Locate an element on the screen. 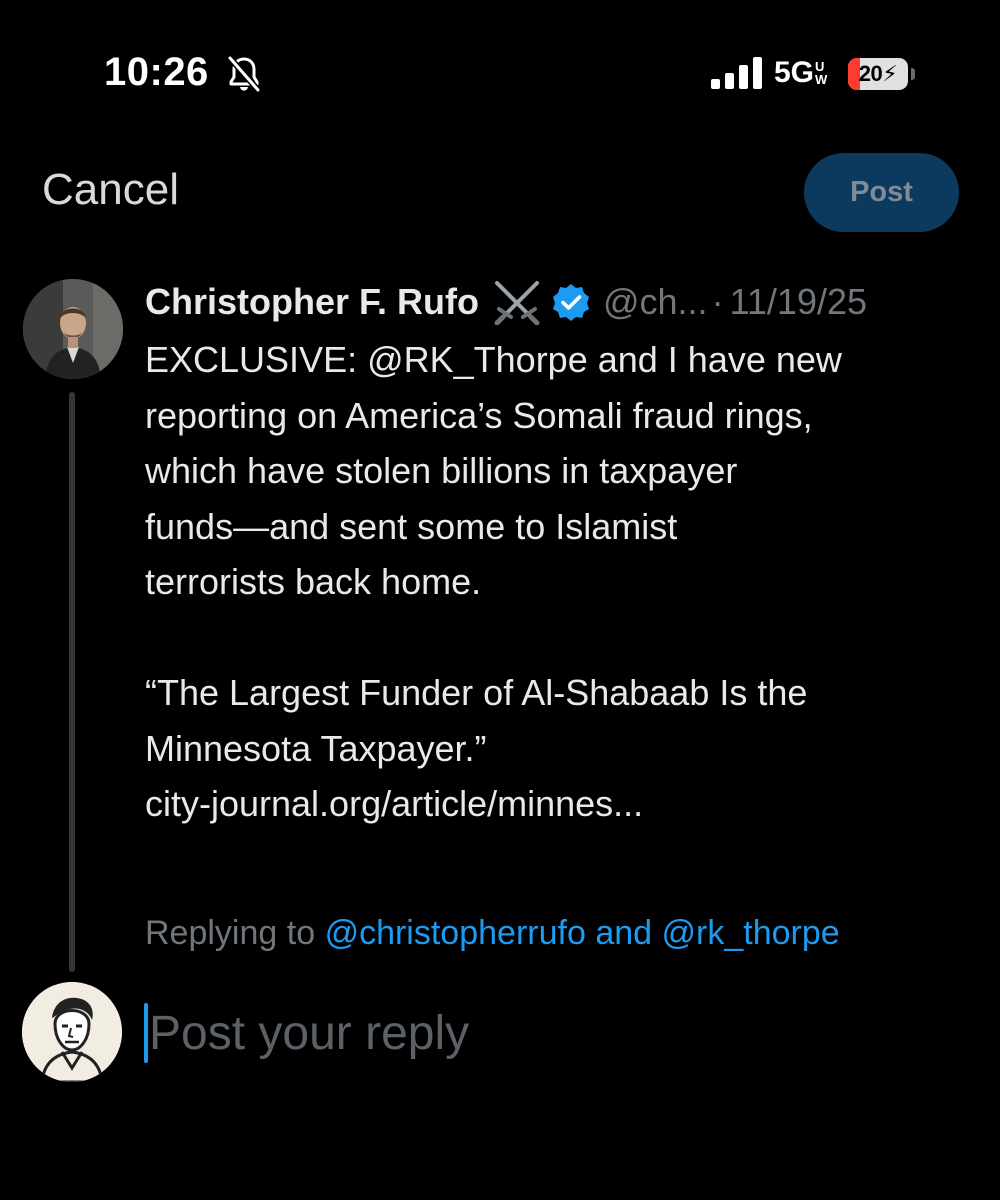 This screenshot has height=1200, width=1000. battery-level: 20 is located at coordinates (870, 73).